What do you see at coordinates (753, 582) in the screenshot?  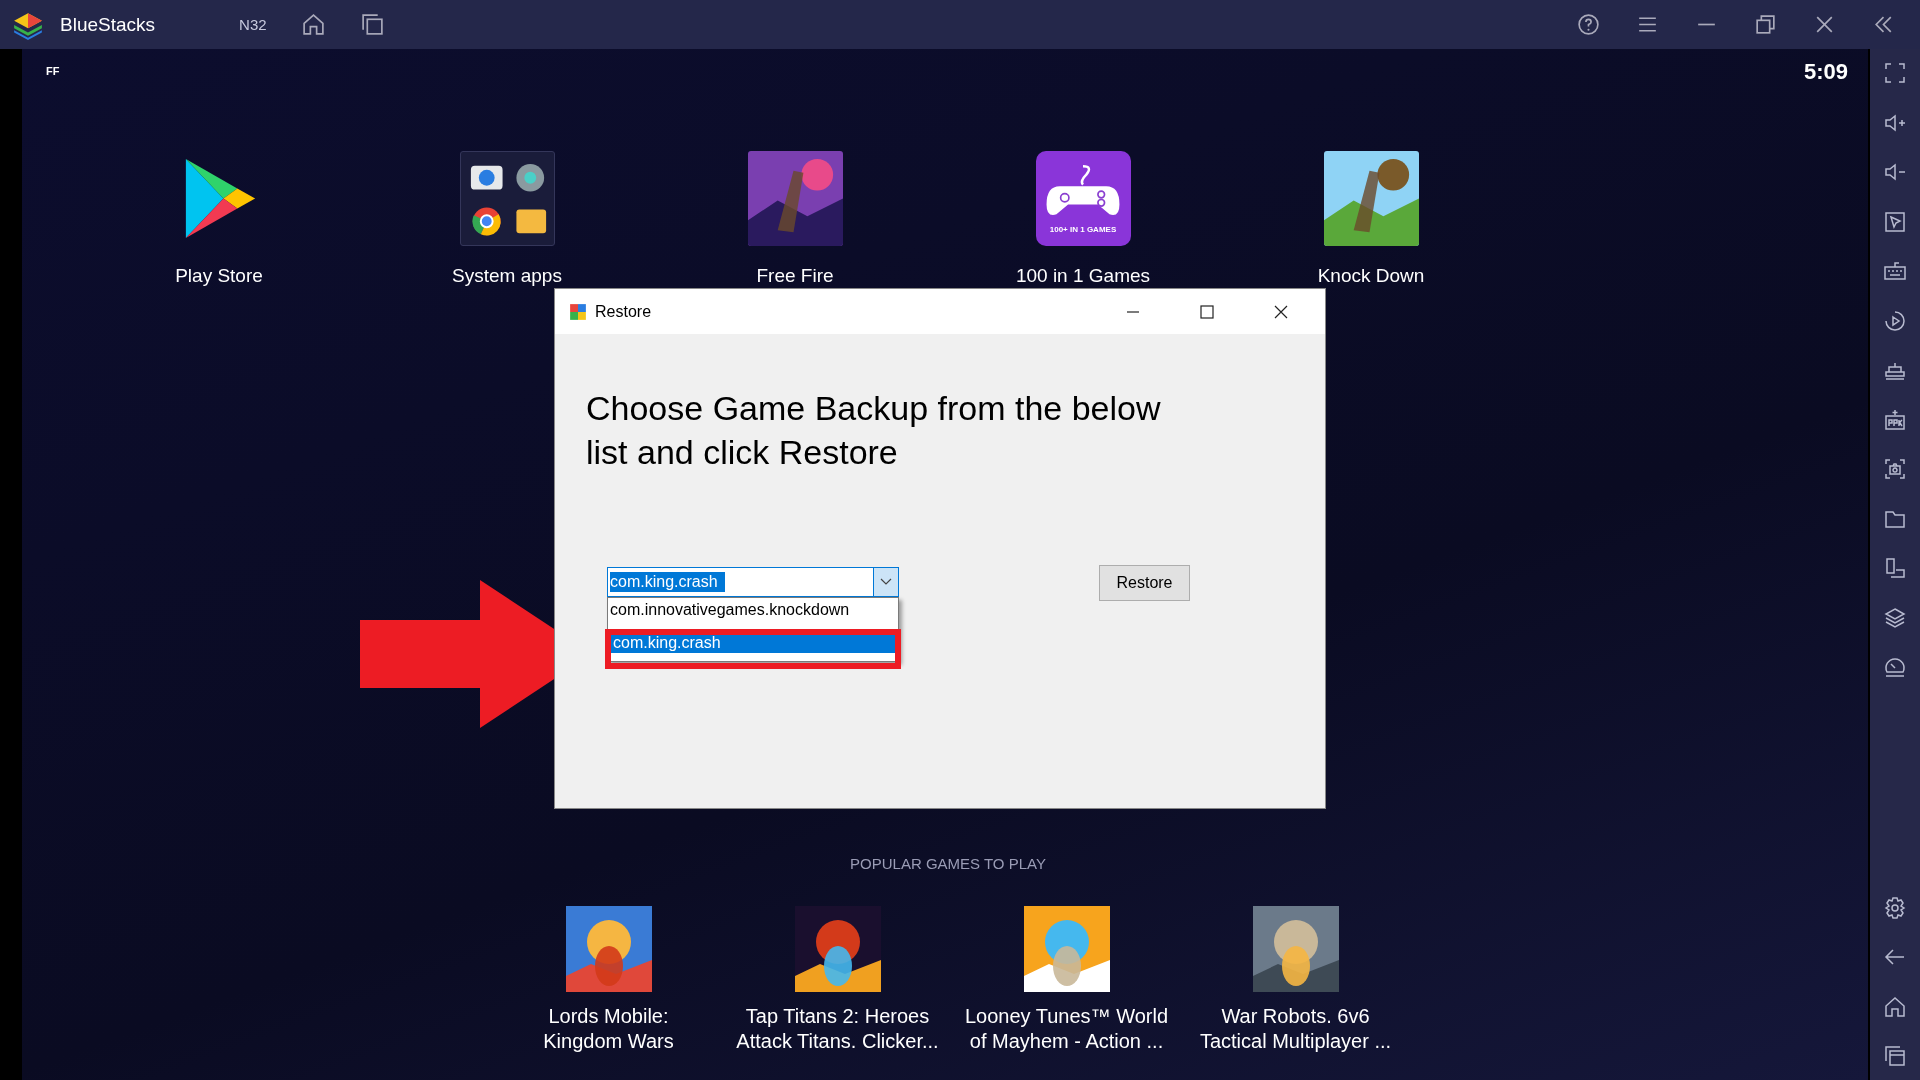 I see `backup-dropdown: com.king.crash` at bounding box center [753, 582].